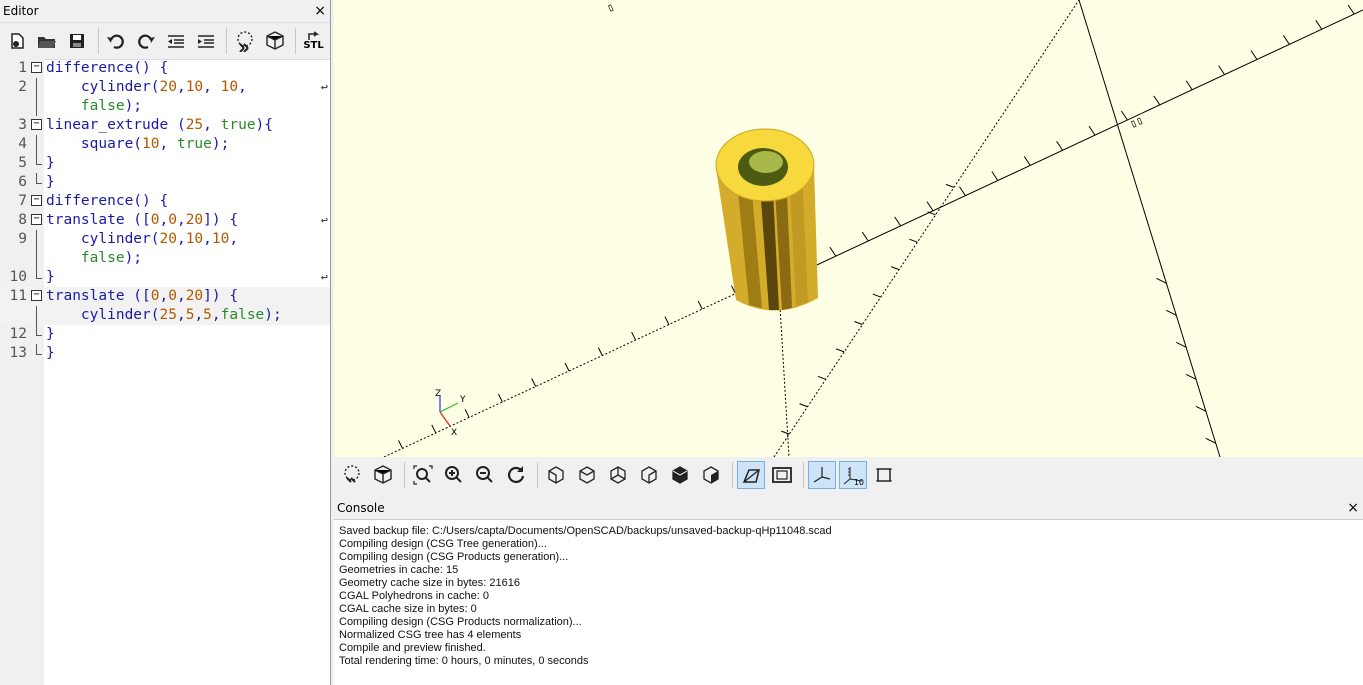  What do you see at coordinates (165, 277) in the screenshot?
I see `code-line: 10} ↩` at bounding box center [165, 277].